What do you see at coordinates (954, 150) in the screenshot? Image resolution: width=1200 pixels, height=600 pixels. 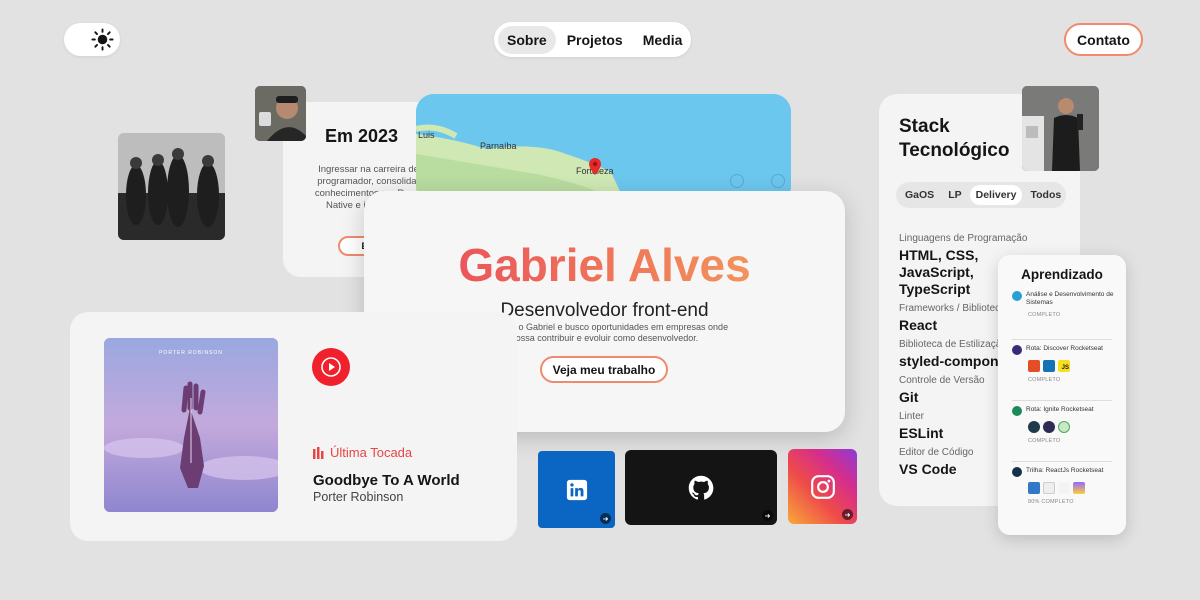 I see `stack-title-line2: Tecnológico` at bounding box center [954, 150].